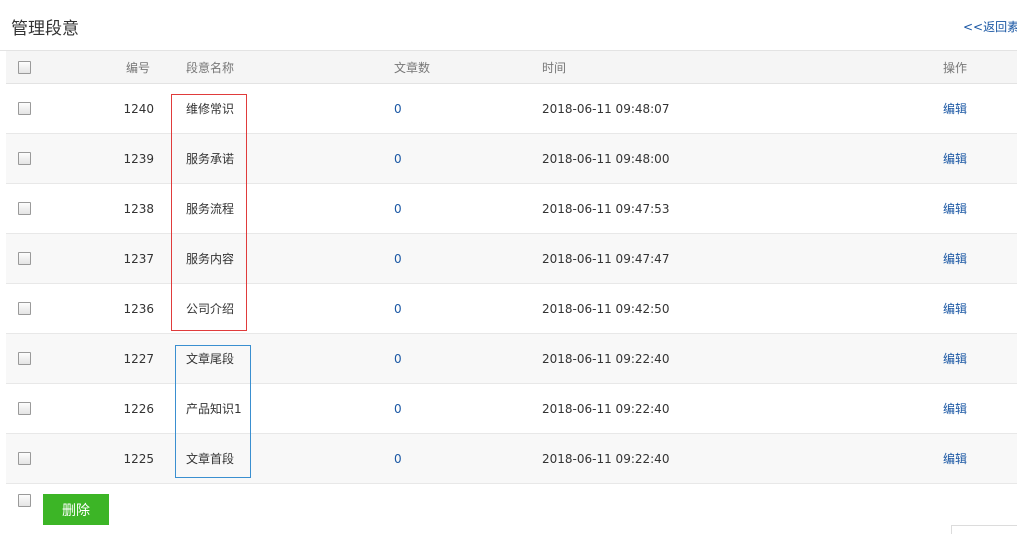 The image size is (1017, 534). Describe the element at coordinates (511, 309) in the screenshot. I see `table-row: 1236 公司介绍 0 2018-06-11 09:42:50 编辑` at that location.